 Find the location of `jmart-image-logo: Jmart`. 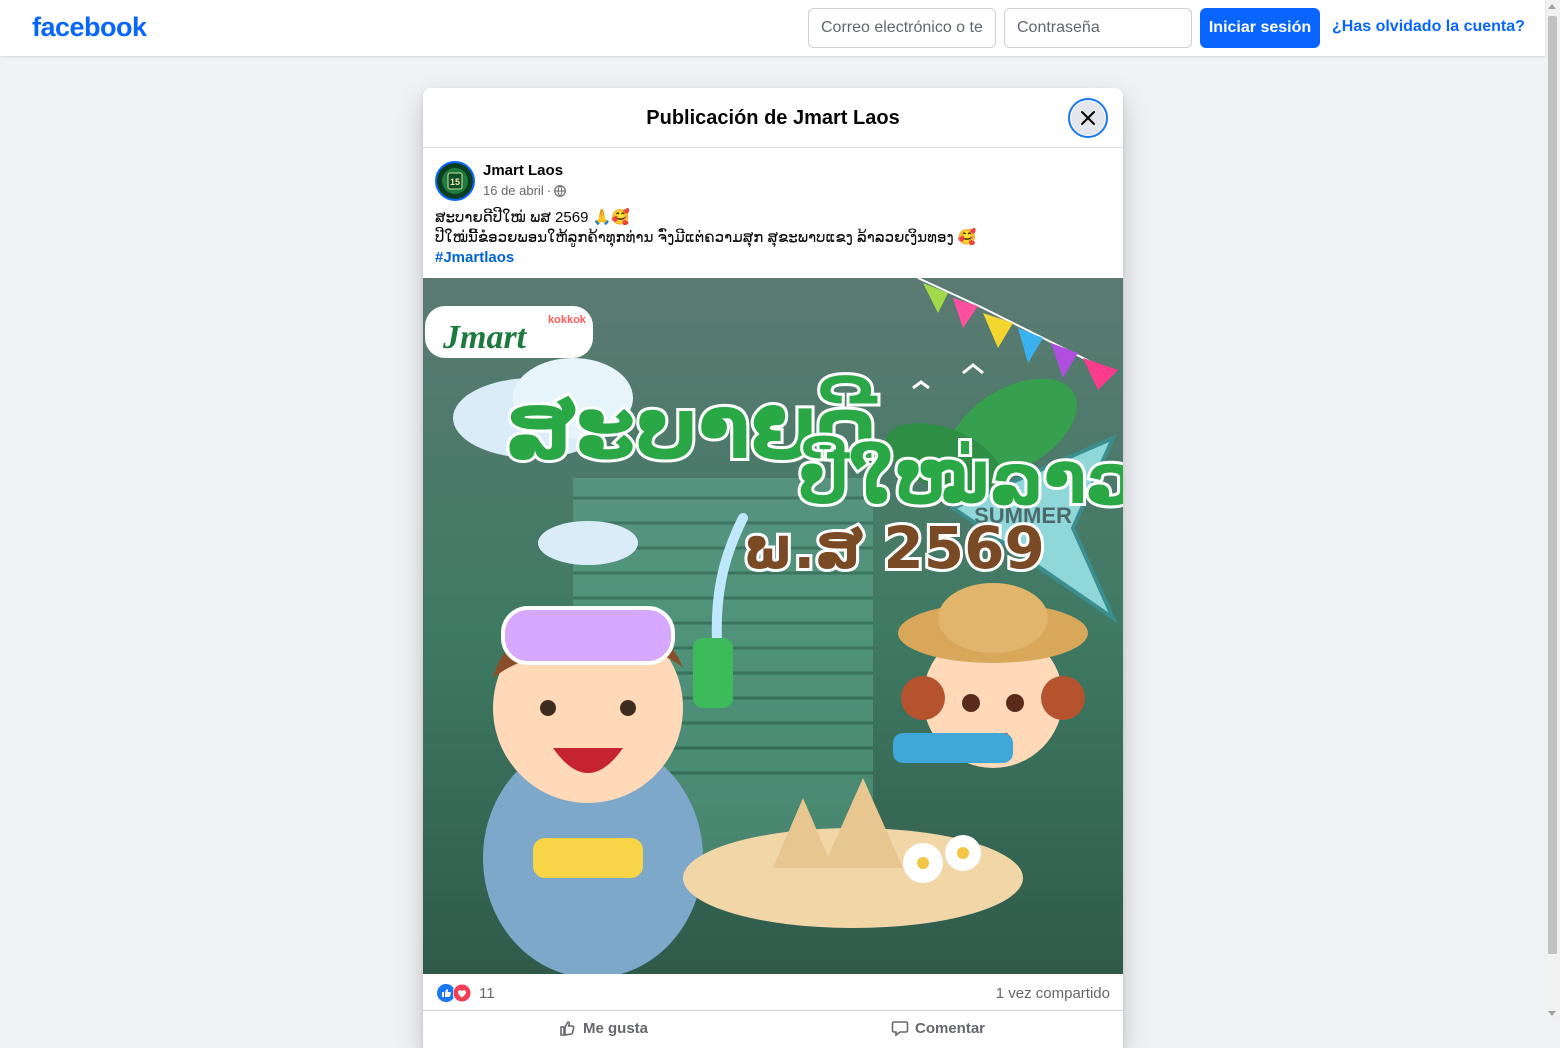

jmart-image-logo: Jmart is located at coordinates (485, 337).